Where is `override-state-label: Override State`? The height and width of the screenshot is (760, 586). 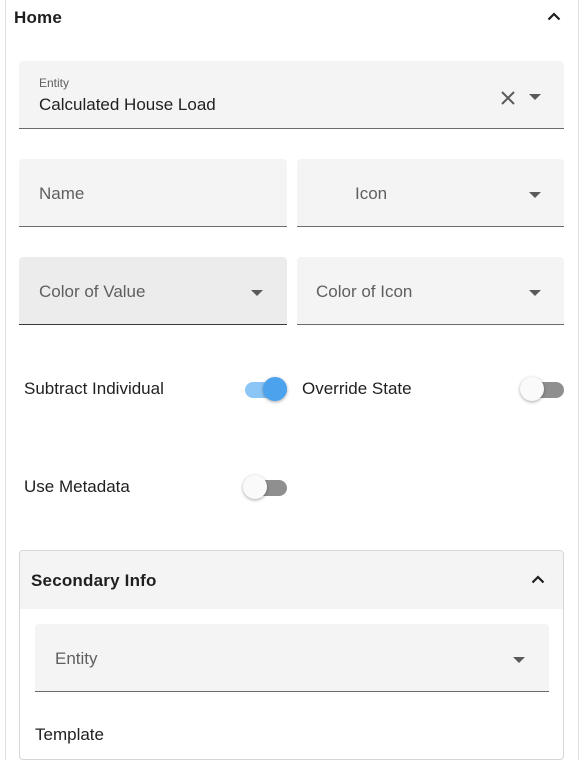 override-state-label: Override State is located at coordinates (357, 388).